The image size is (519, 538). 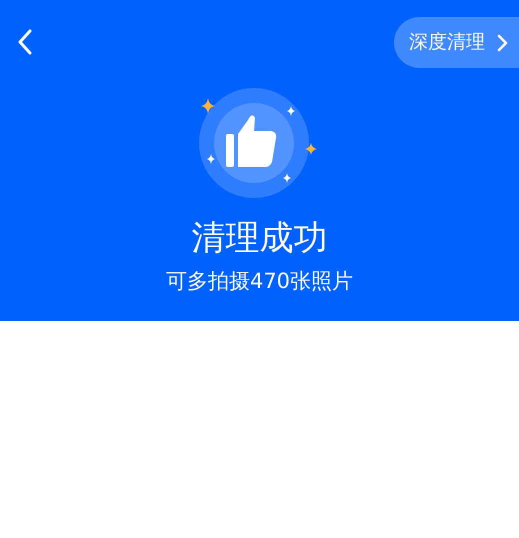 What do you see at coordinates (260, 281) in the screenshot?
I see `result-subtitle: 可多拍摄470张照片` at bounding box center [260, 281].